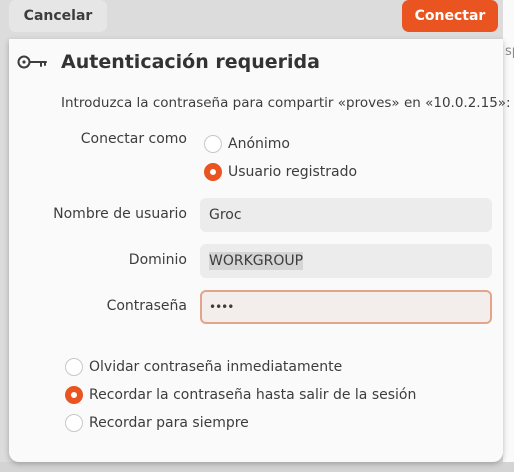 This screenshot has width=514, height=472. What do you see at coordinates (509, 51) in the screenshot?
I see `background-window-text: sp` at bounding box center [509, 51].